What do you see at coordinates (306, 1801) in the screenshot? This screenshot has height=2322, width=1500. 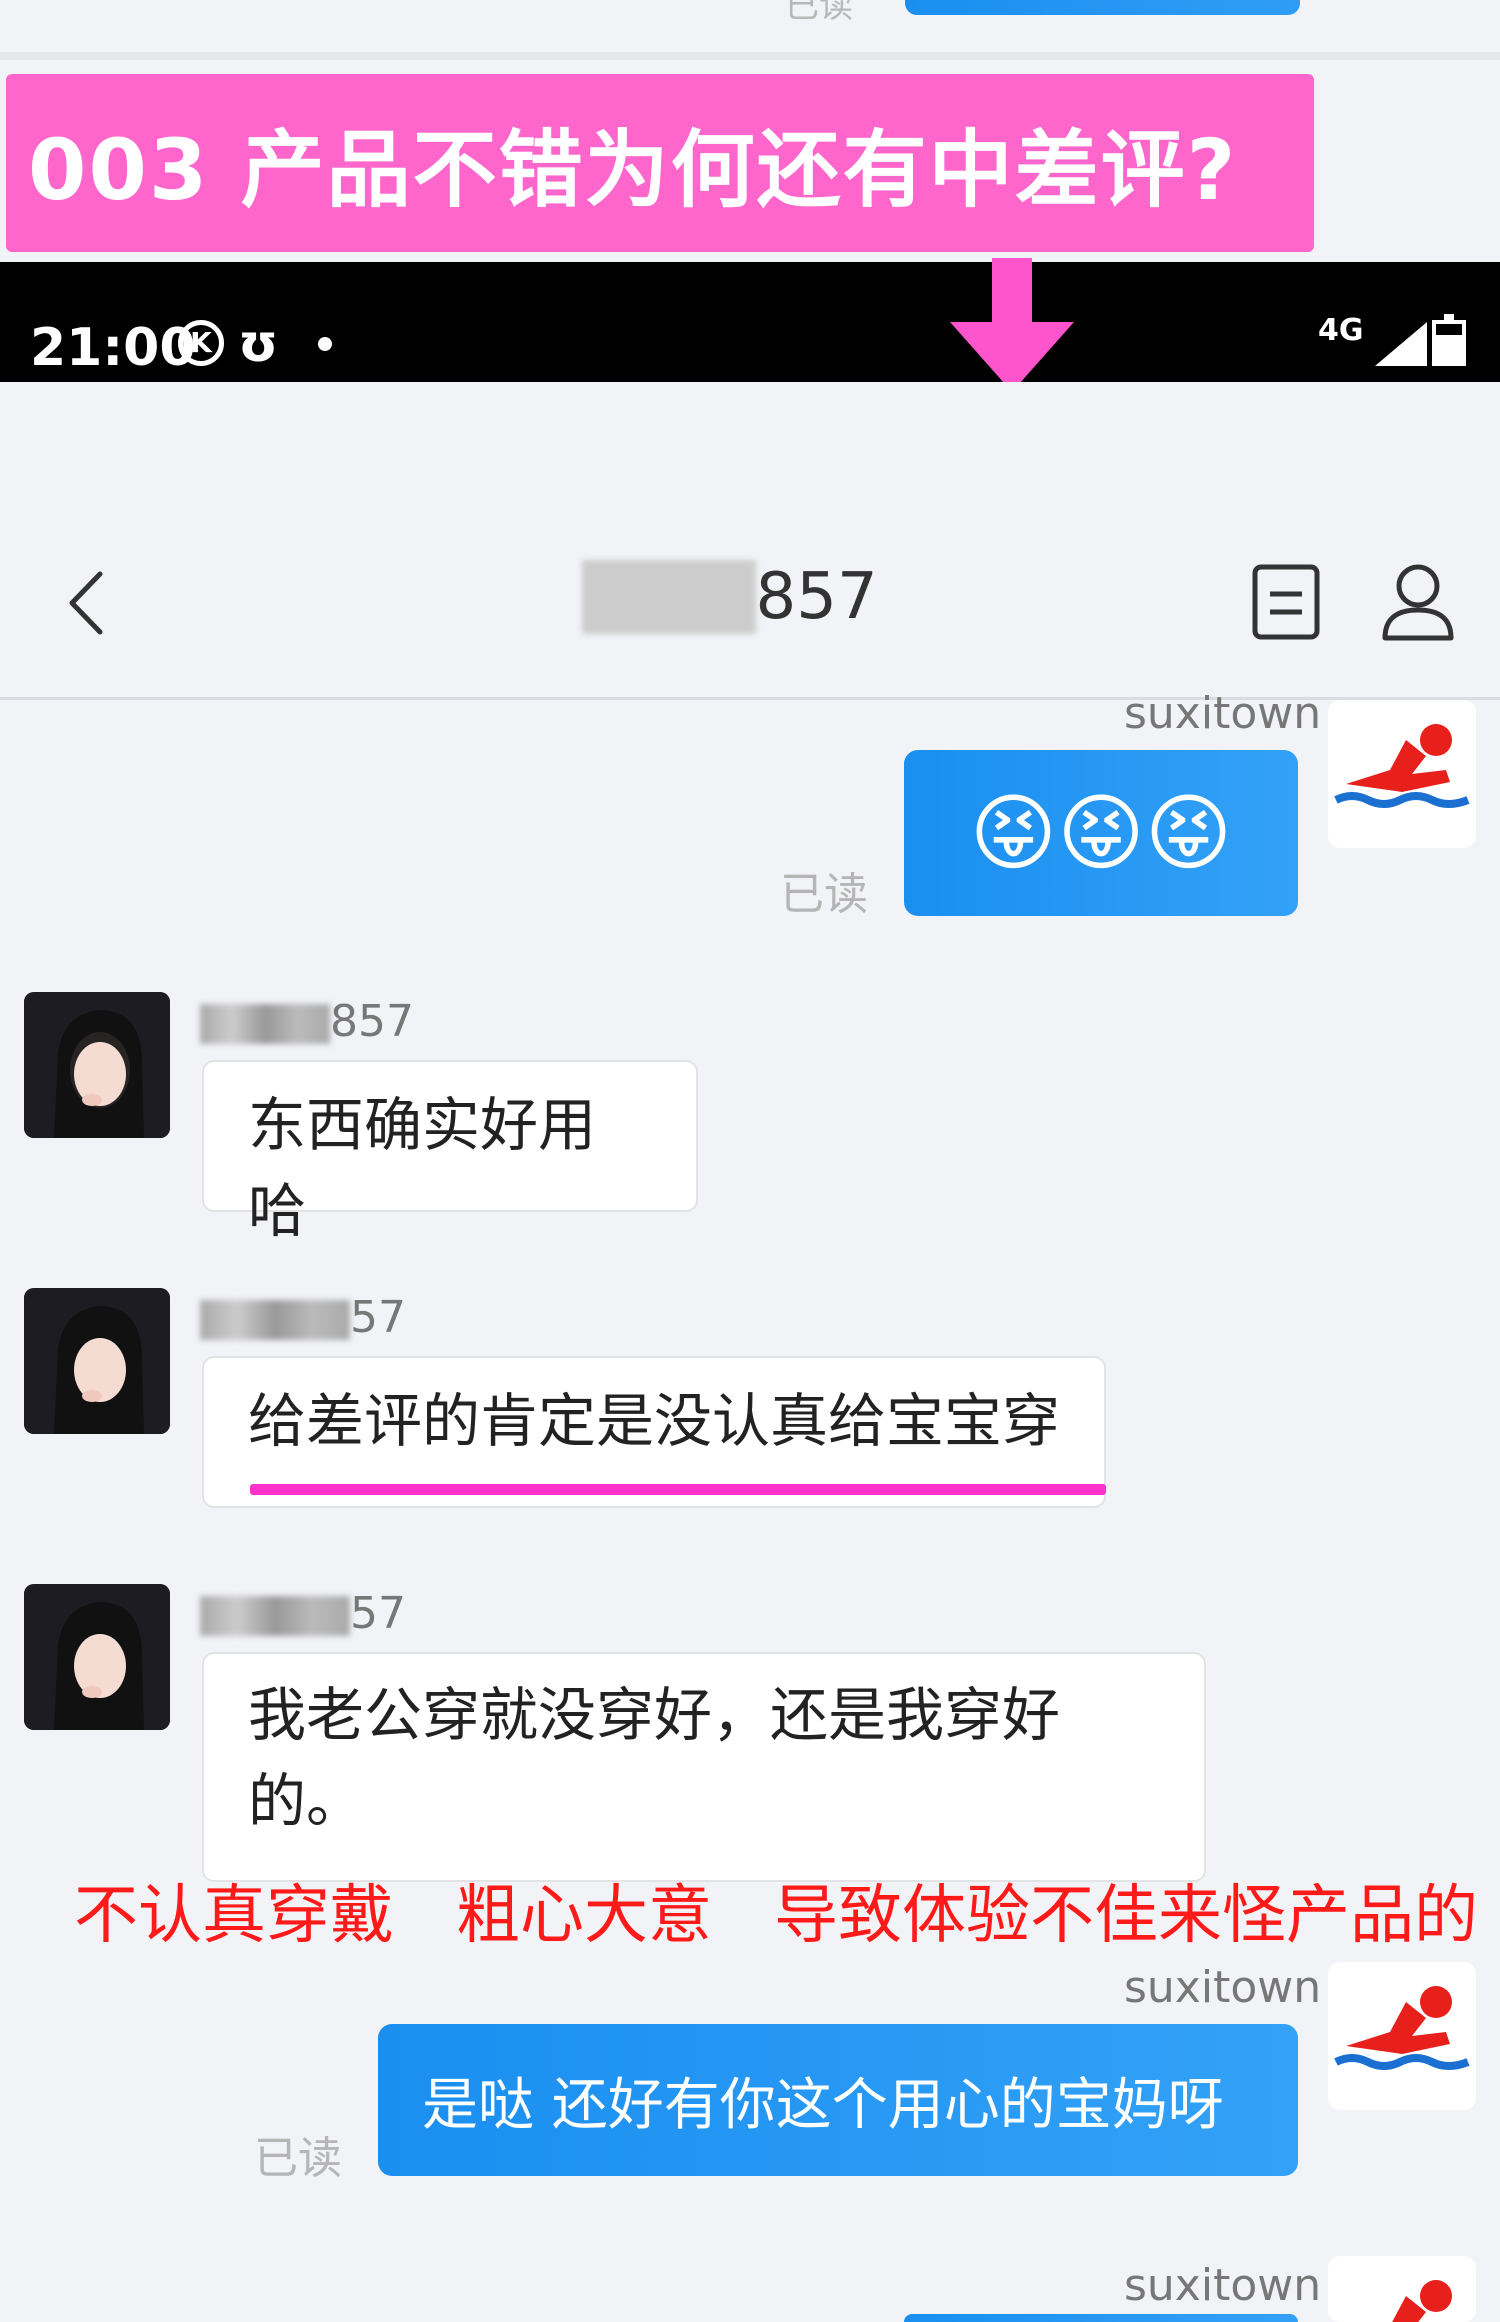 I see `message-line: 的。` at bounding box center [306, 1801].